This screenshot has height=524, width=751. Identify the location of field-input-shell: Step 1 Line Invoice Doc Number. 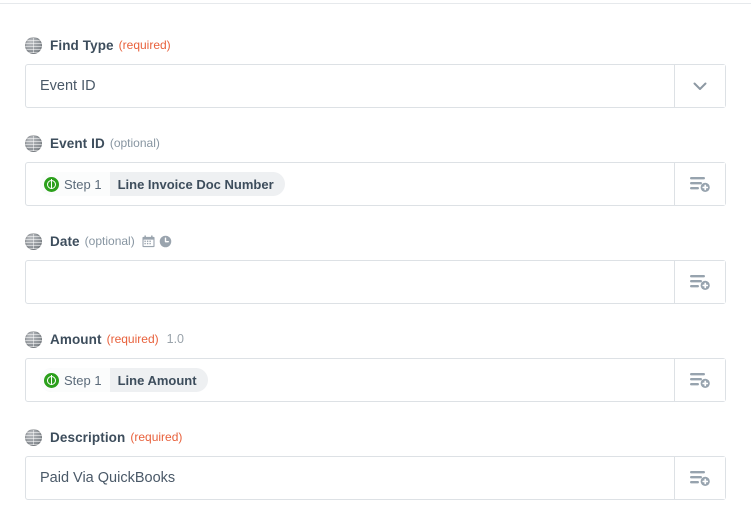
(375, 184).